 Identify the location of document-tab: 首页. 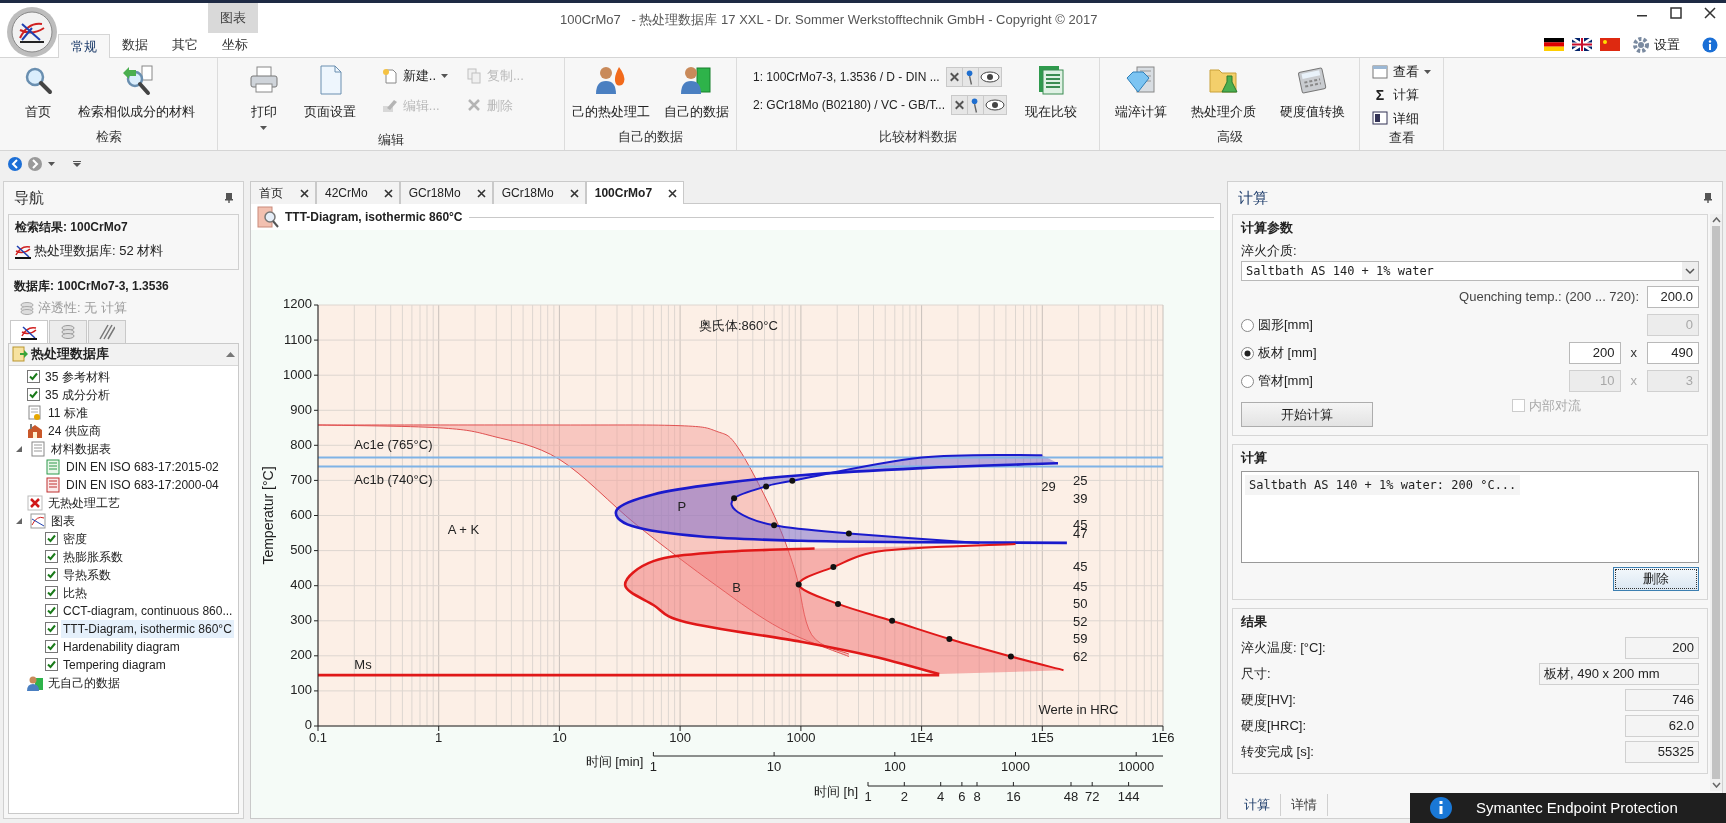
(283, 192).